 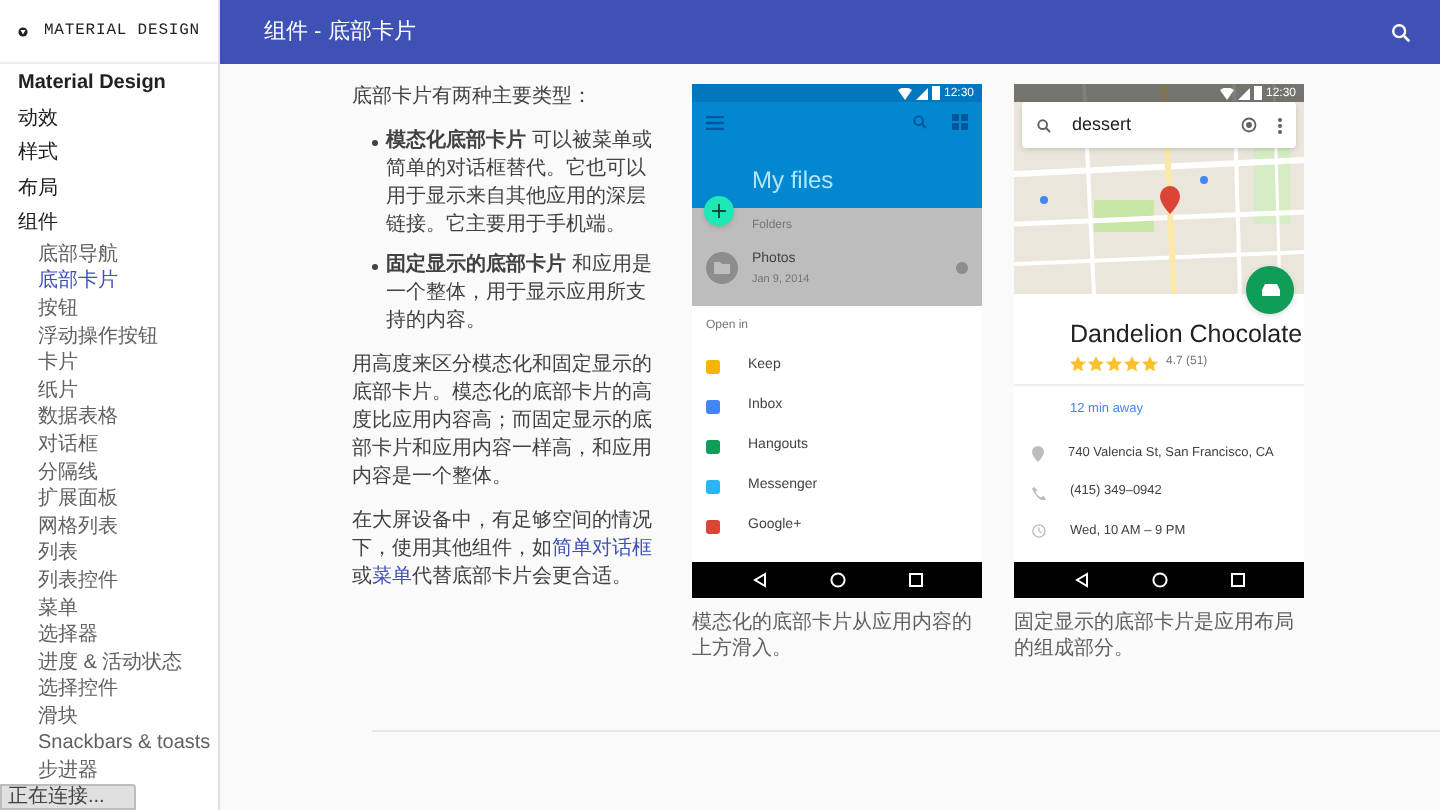 I want to click on nav-subitem: Snackbars & toasts, so click(x=109, y=744).